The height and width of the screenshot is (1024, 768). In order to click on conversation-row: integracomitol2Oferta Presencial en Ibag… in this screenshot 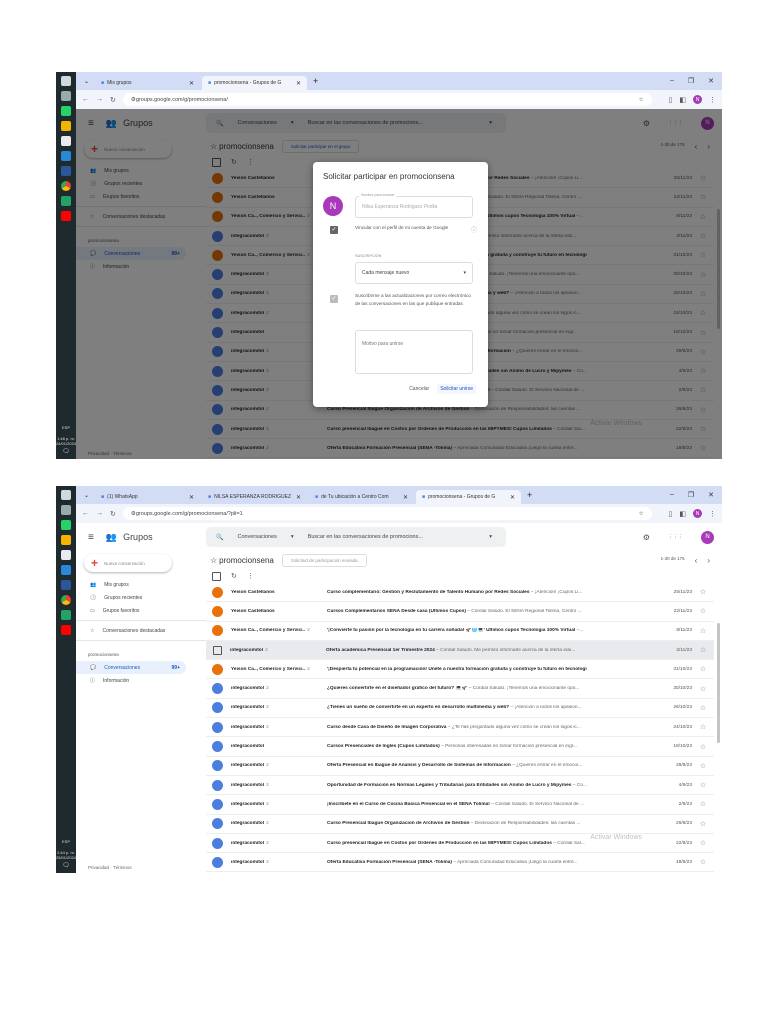, I will do `click(460, 766)`.